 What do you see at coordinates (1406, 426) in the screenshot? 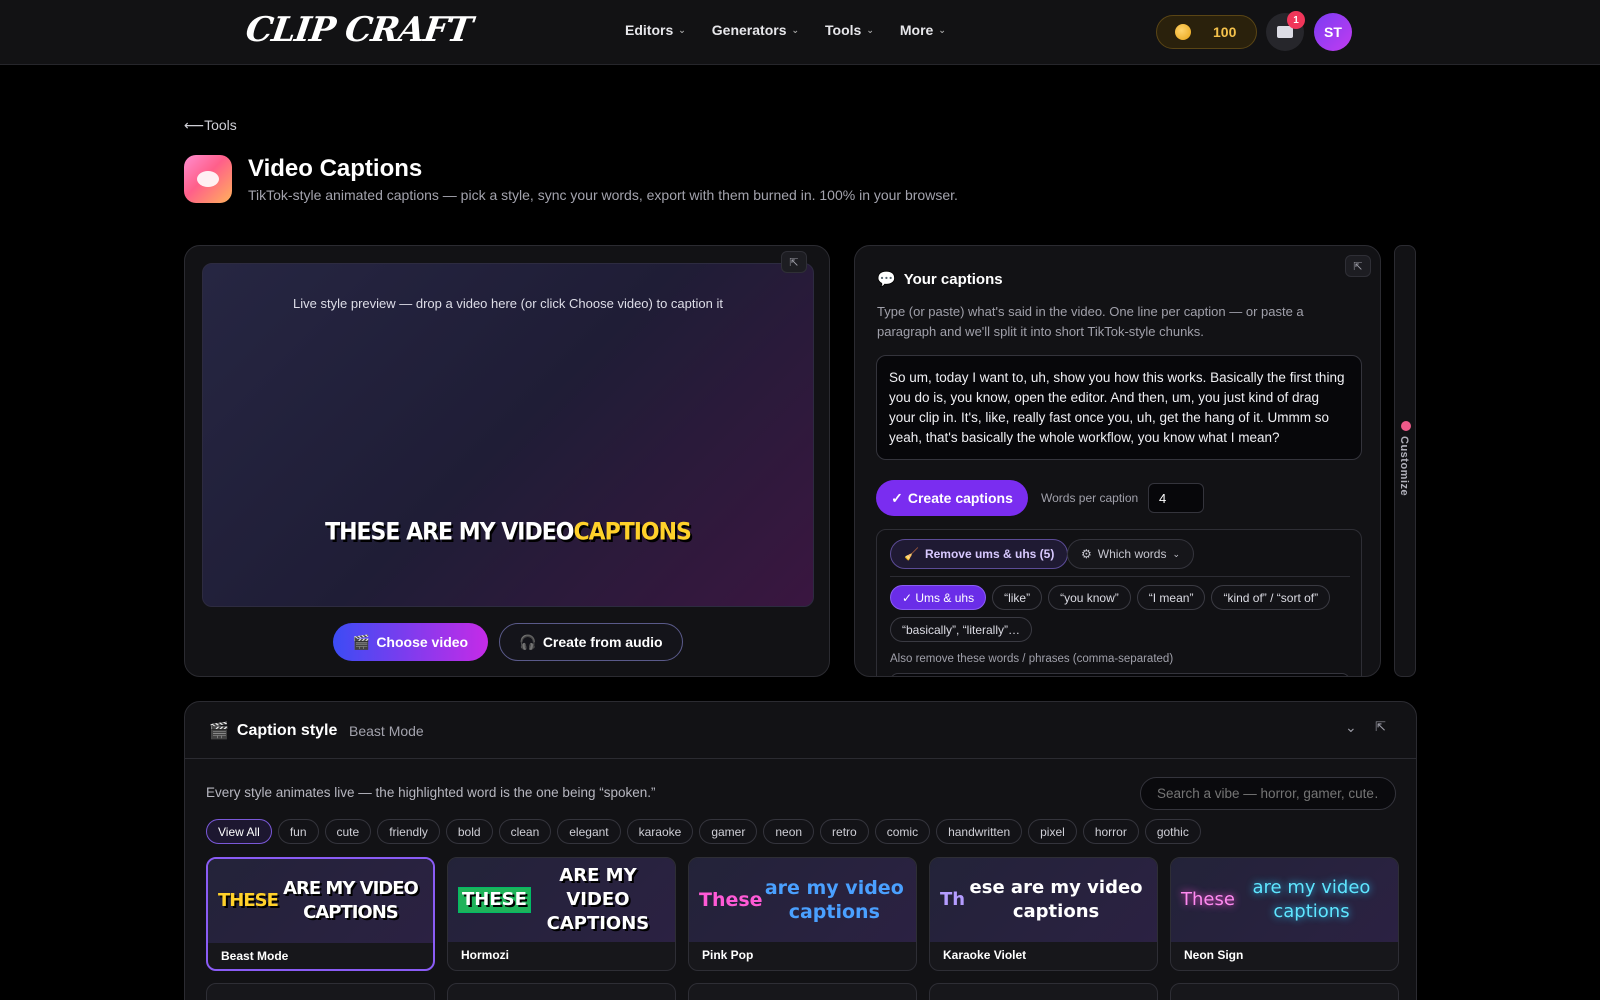
I see `palette-icon` at bounding box center [1406, 426].